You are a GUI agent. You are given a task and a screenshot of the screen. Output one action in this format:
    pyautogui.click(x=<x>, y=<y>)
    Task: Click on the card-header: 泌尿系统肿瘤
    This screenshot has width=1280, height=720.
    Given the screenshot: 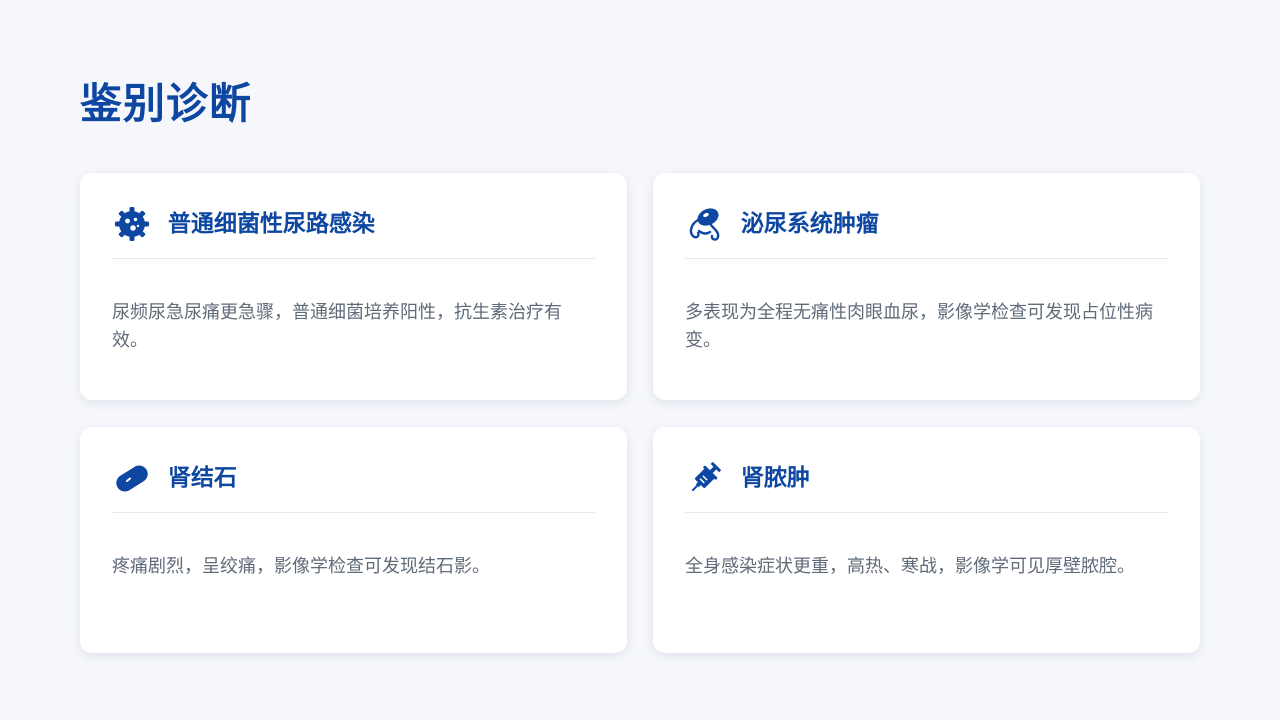 What is the action you would take?
    pyautogui.click(x=926, y=232)
    